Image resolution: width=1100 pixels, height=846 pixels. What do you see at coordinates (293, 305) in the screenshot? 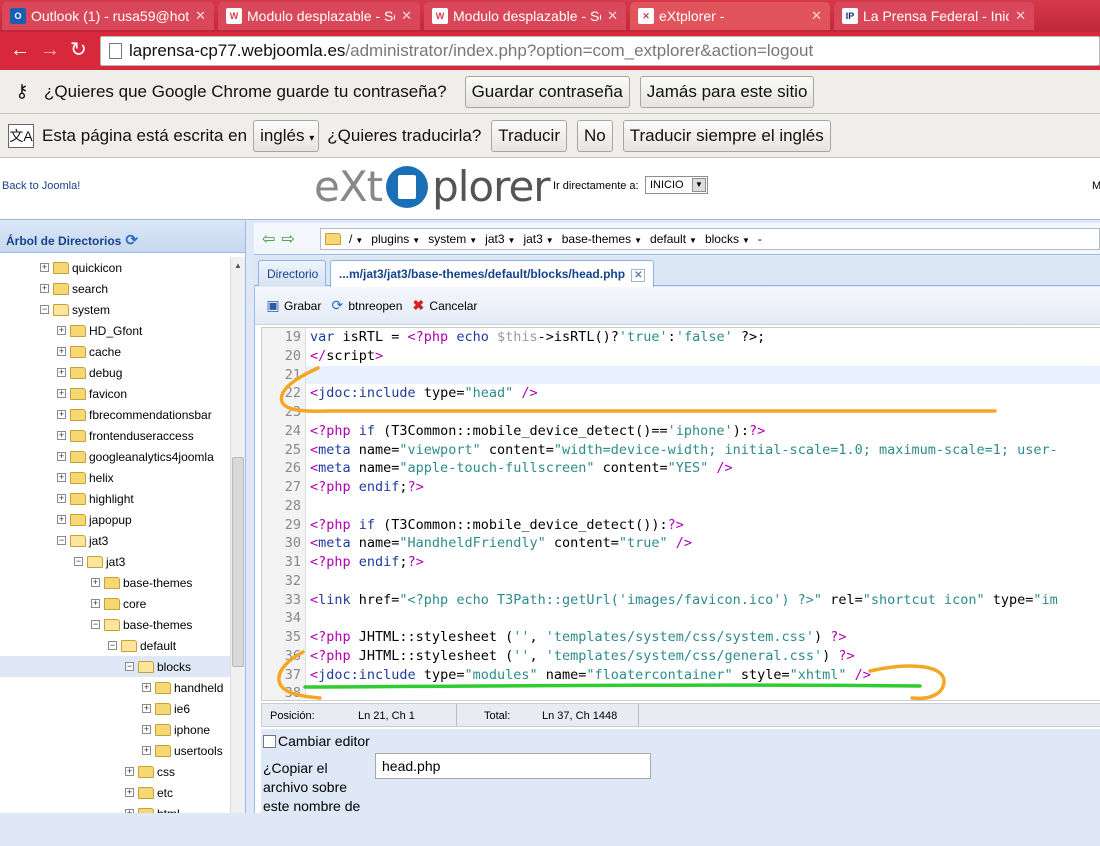
I see `save-button: ▣ Grabar` at bounding box center [293, 305].